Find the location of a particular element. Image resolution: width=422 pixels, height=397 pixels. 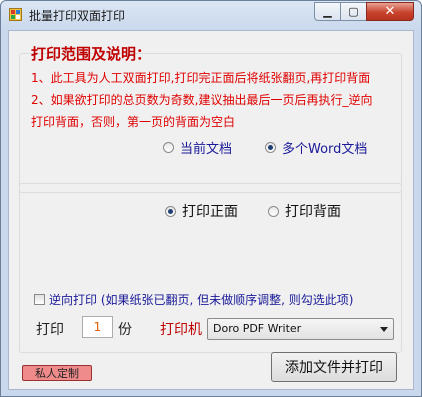

copies-prefix-label: 打印 is located at coordinates (50, 330).